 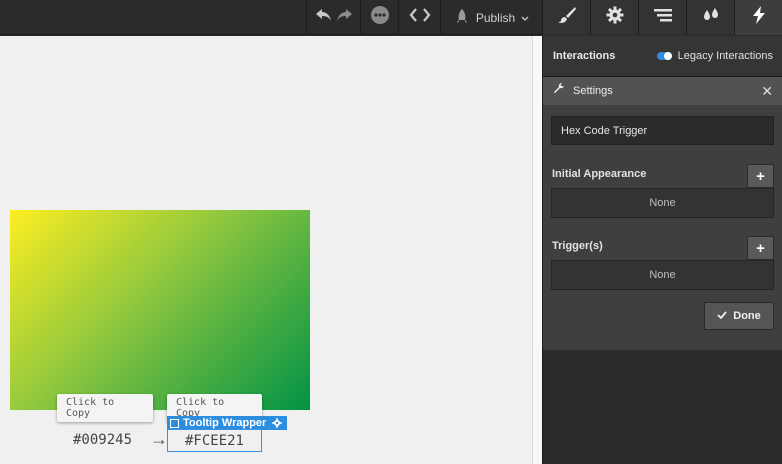 I want to click on undo-redo-group, so click(x=333, y=17).